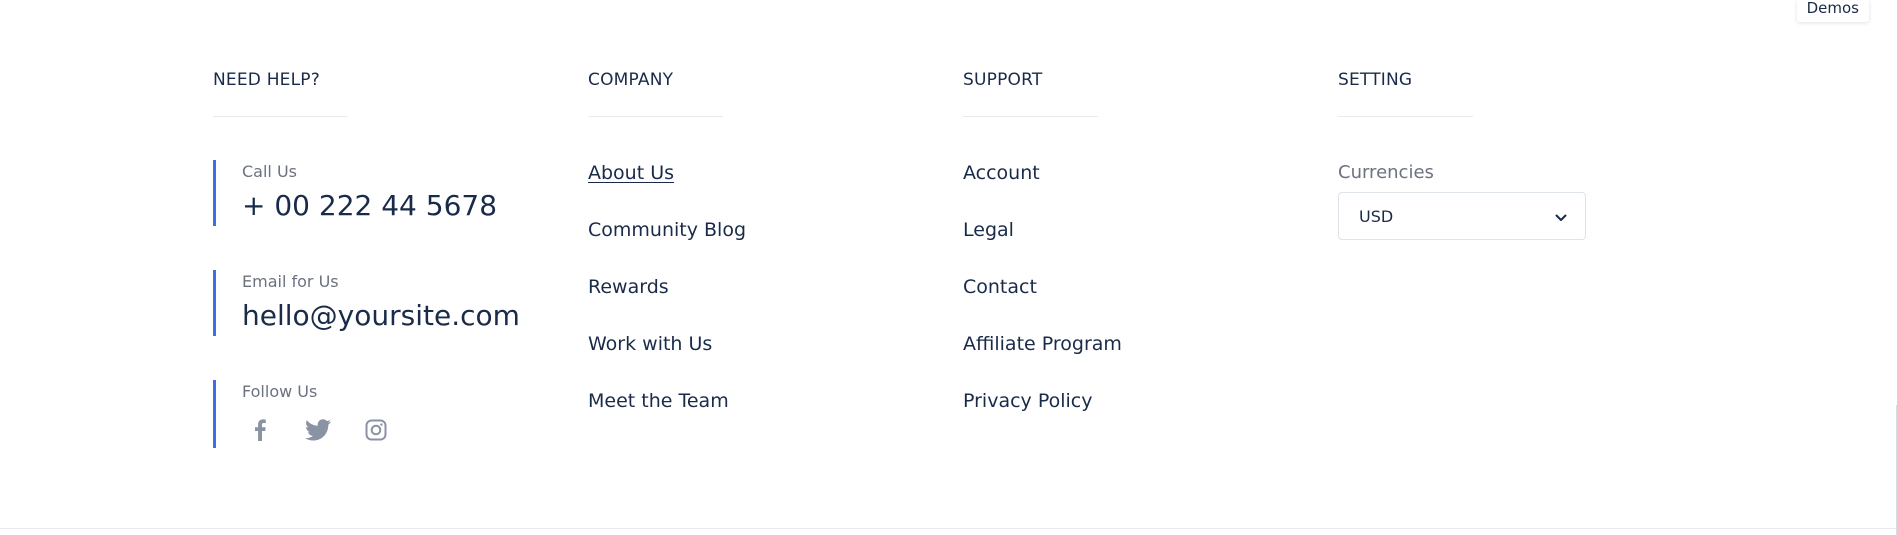 The width and height of the screenshot is (1897, 535). Describe the element at coordinates (376, 430) in the screenshot. I see `instagram-icon` at that location.